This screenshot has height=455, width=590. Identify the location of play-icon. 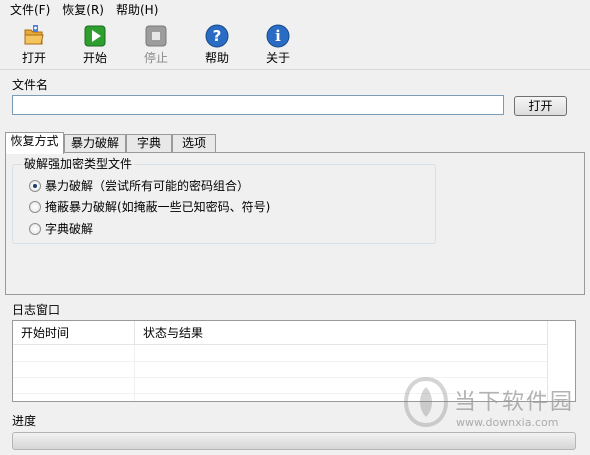
(95, 36).